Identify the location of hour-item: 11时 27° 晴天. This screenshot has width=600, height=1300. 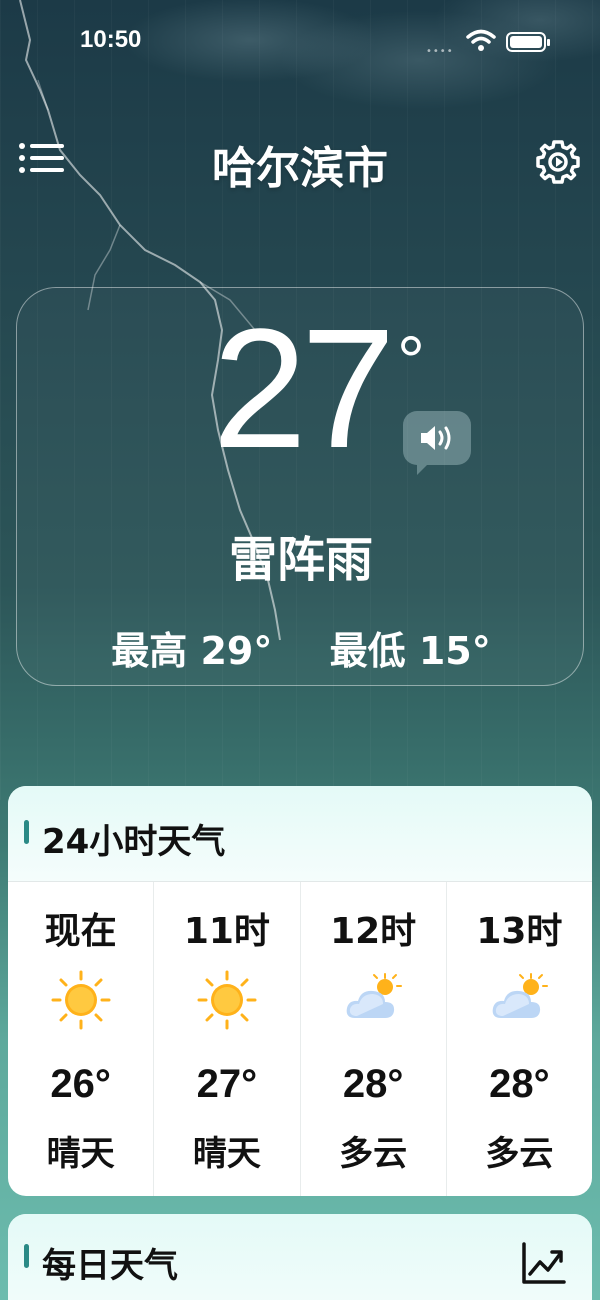
(227, 1039).